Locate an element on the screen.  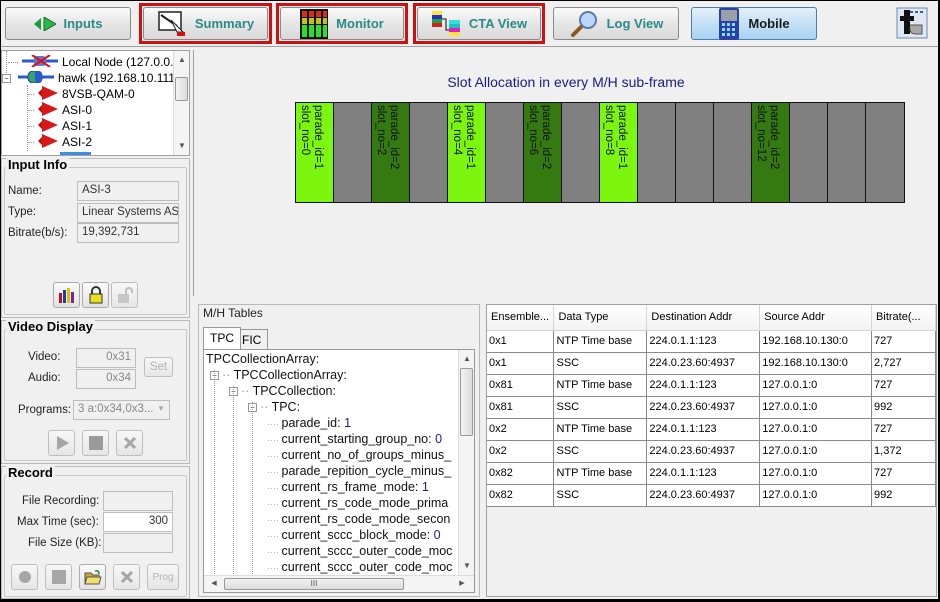
tree-node-value: 1 is located at coordinates (348, 423).